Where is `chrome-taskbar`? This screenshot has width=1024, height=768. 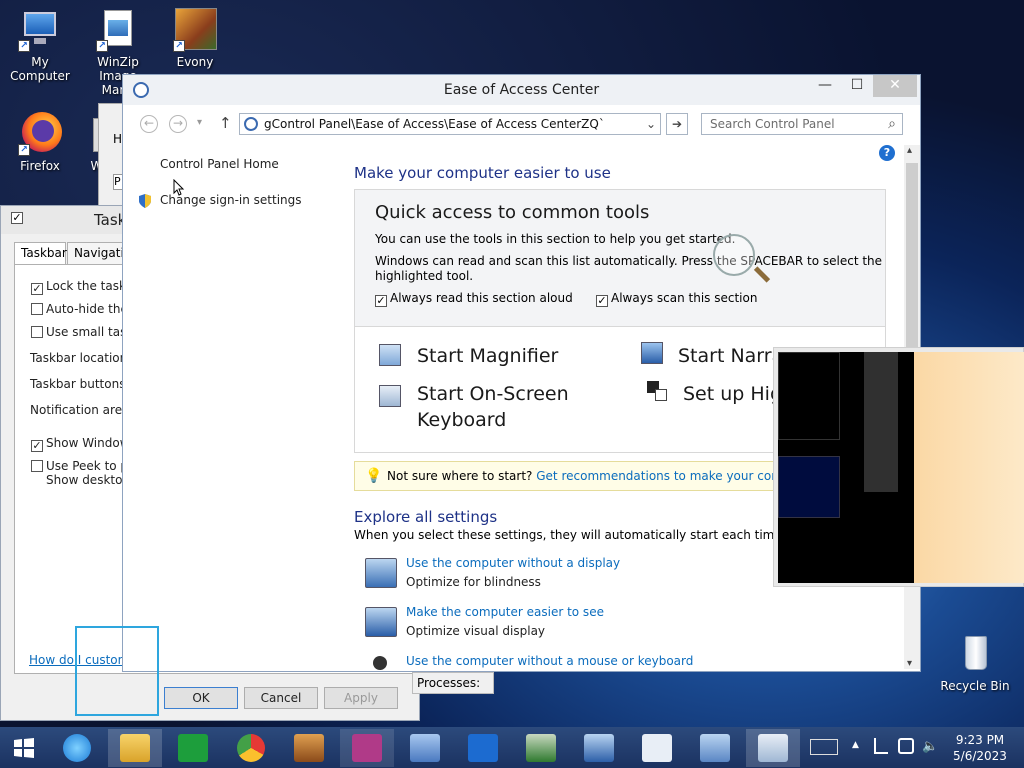 chrome-taskbar is located at coordinates (251, 748).